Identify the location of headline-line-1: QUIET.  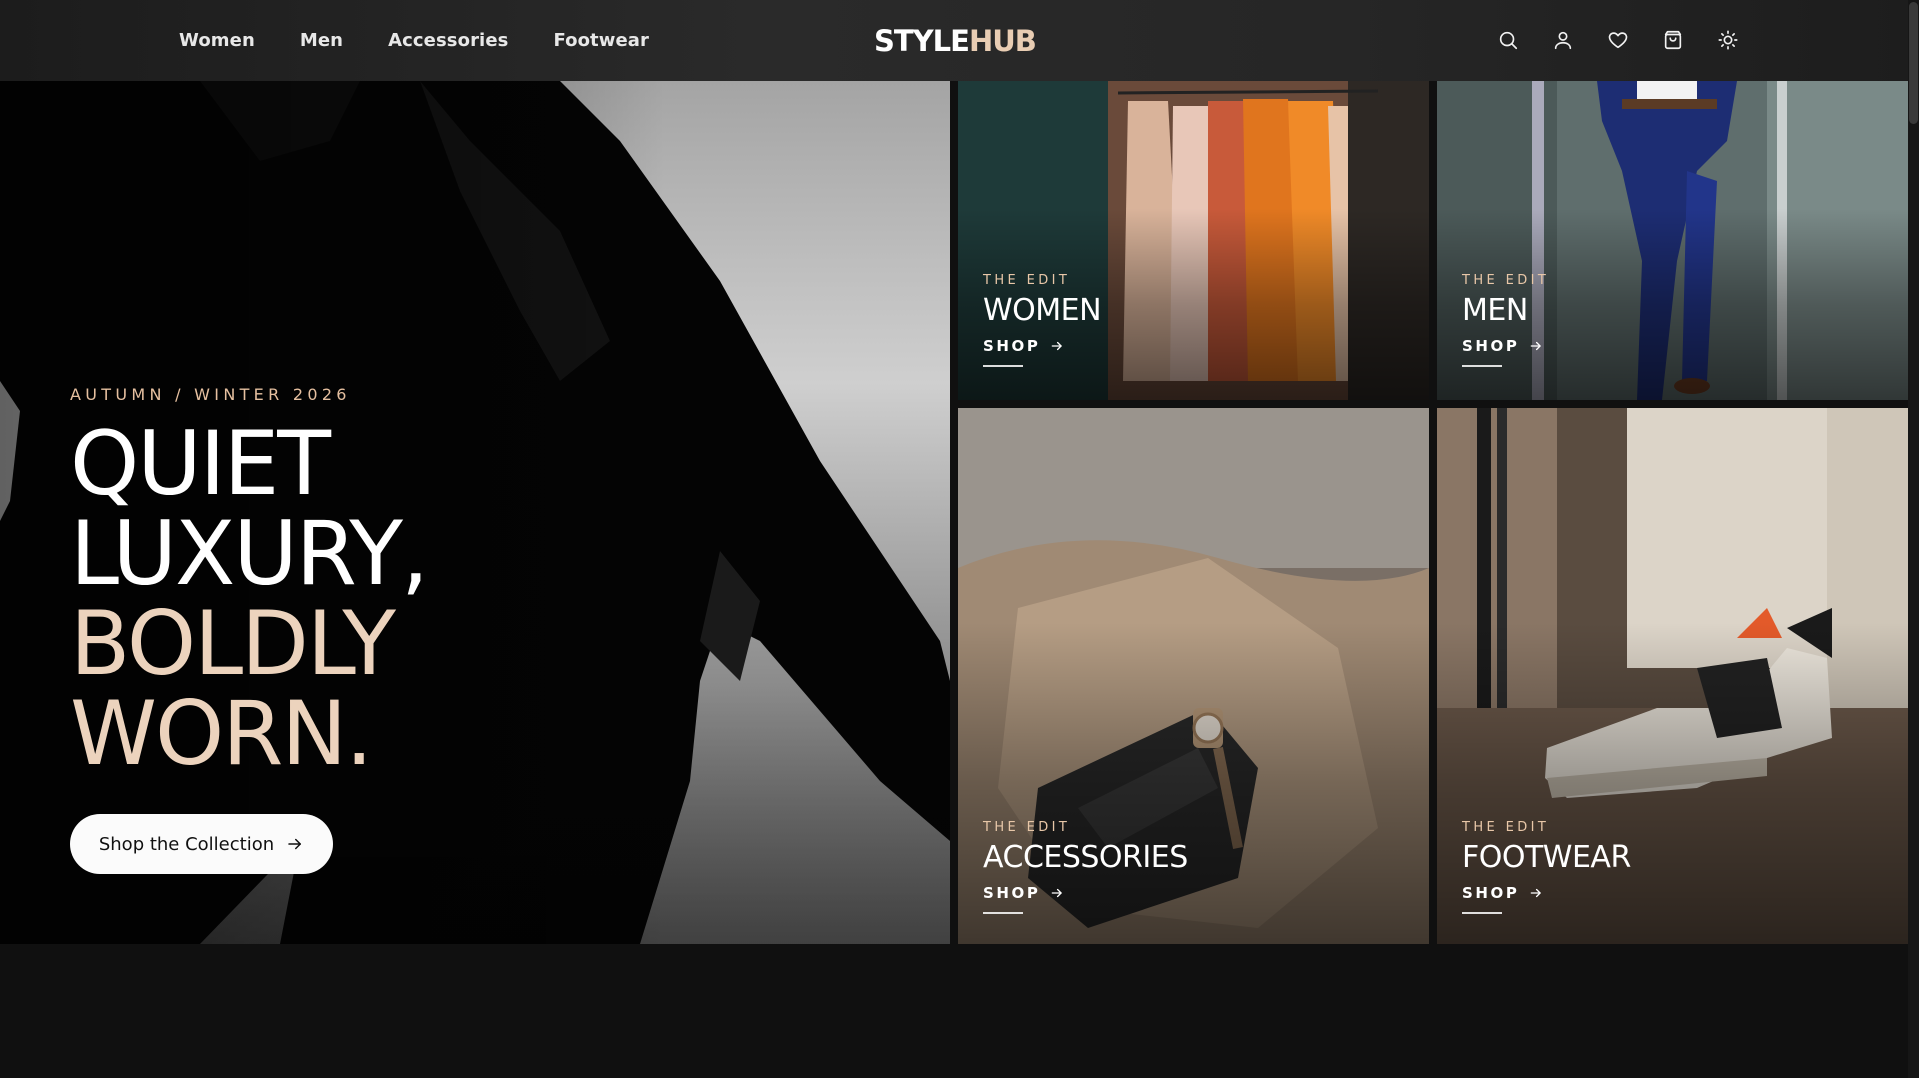
(200, 463).